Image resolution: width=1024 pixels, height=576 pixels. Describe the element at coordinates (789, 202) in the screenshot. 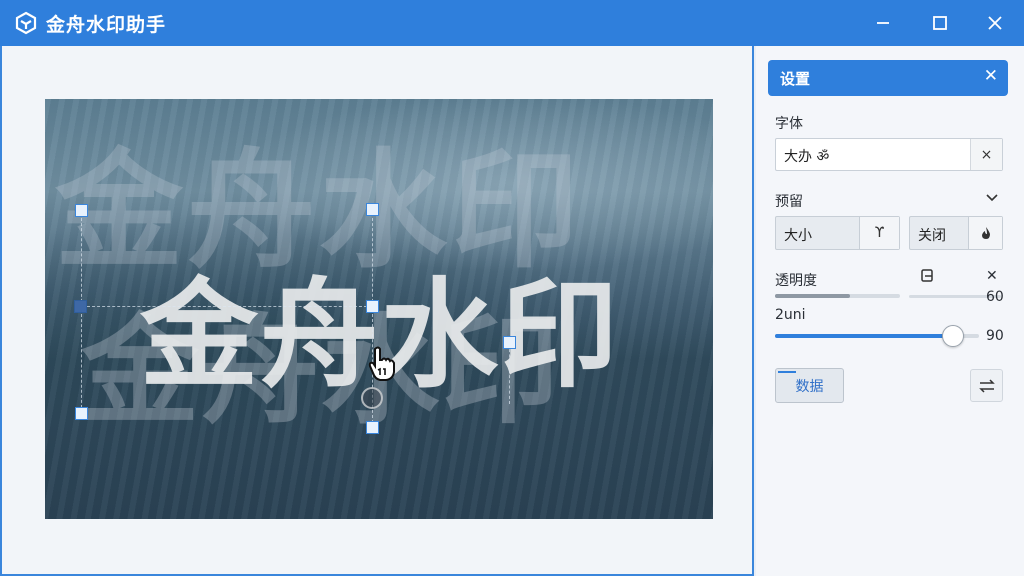

I see `preset-label: 预留` at that location.